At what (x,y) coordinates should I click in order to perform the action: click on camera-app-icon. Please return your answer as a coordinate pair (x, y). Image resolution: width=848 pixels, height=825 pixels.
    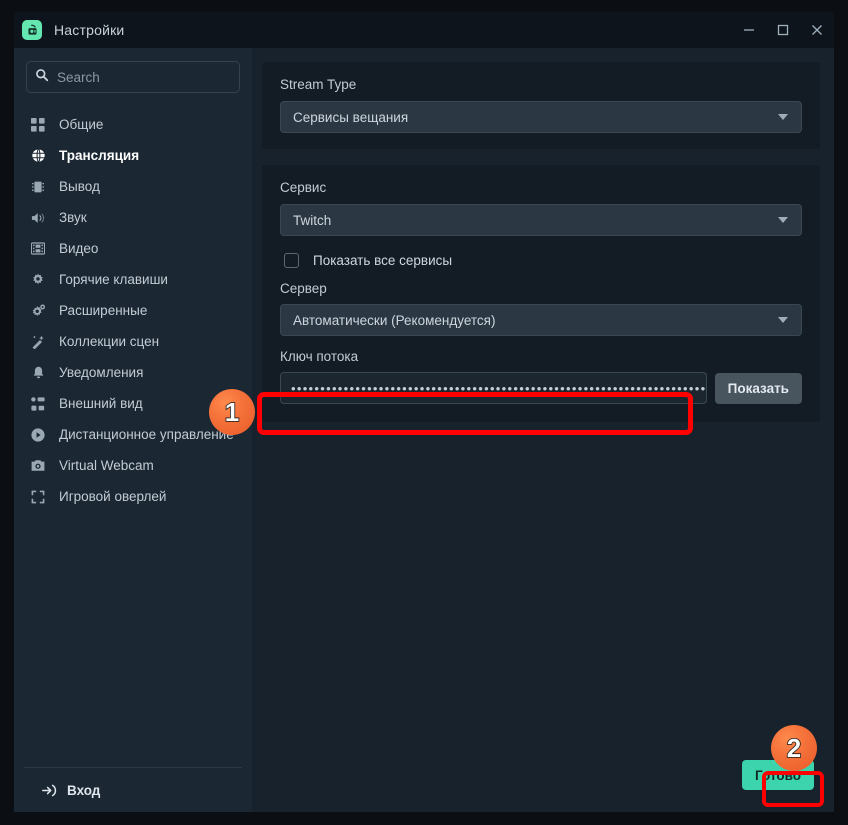
    Looking at the image, I should click on (32, 30).